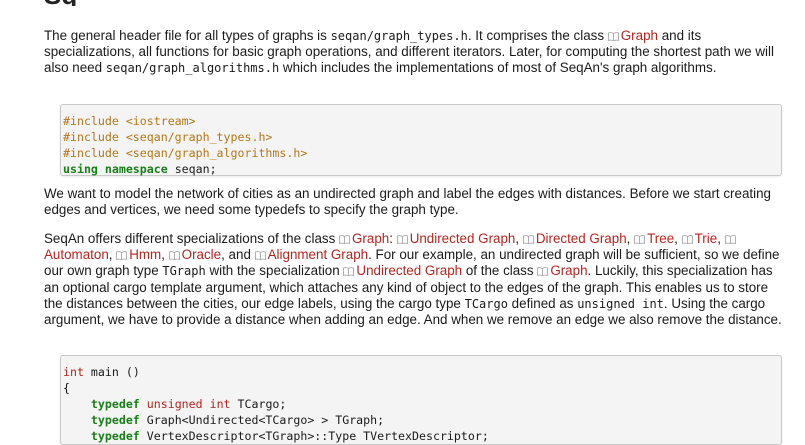  Describe the element at coordinates (74, 3) in the screenshot. I see `section-heading: Sq` at that location.